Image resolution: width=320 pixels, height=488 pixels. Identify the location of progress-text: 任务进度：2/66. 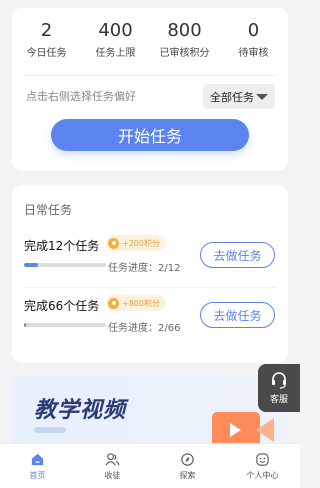
(144, 328).